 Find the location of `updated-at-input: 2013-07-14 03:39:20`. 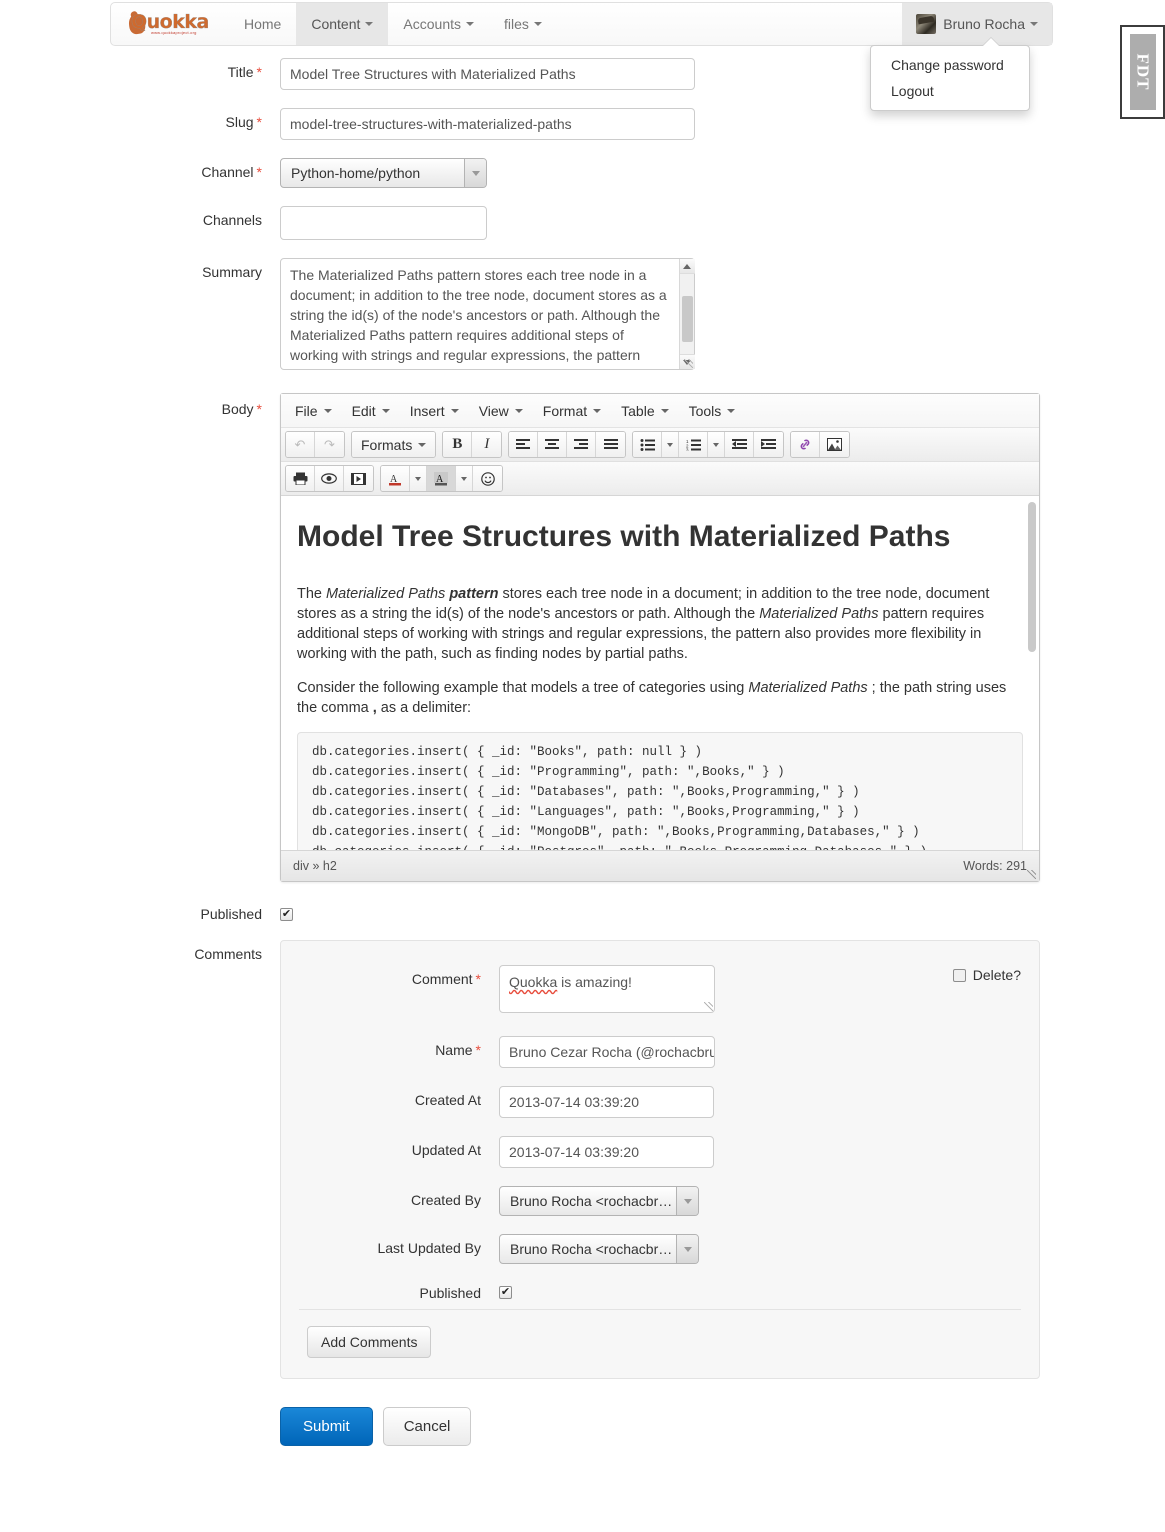

updated-at-input: 2013-07-14 03:39:20 is located at coordinates (606, 1152).